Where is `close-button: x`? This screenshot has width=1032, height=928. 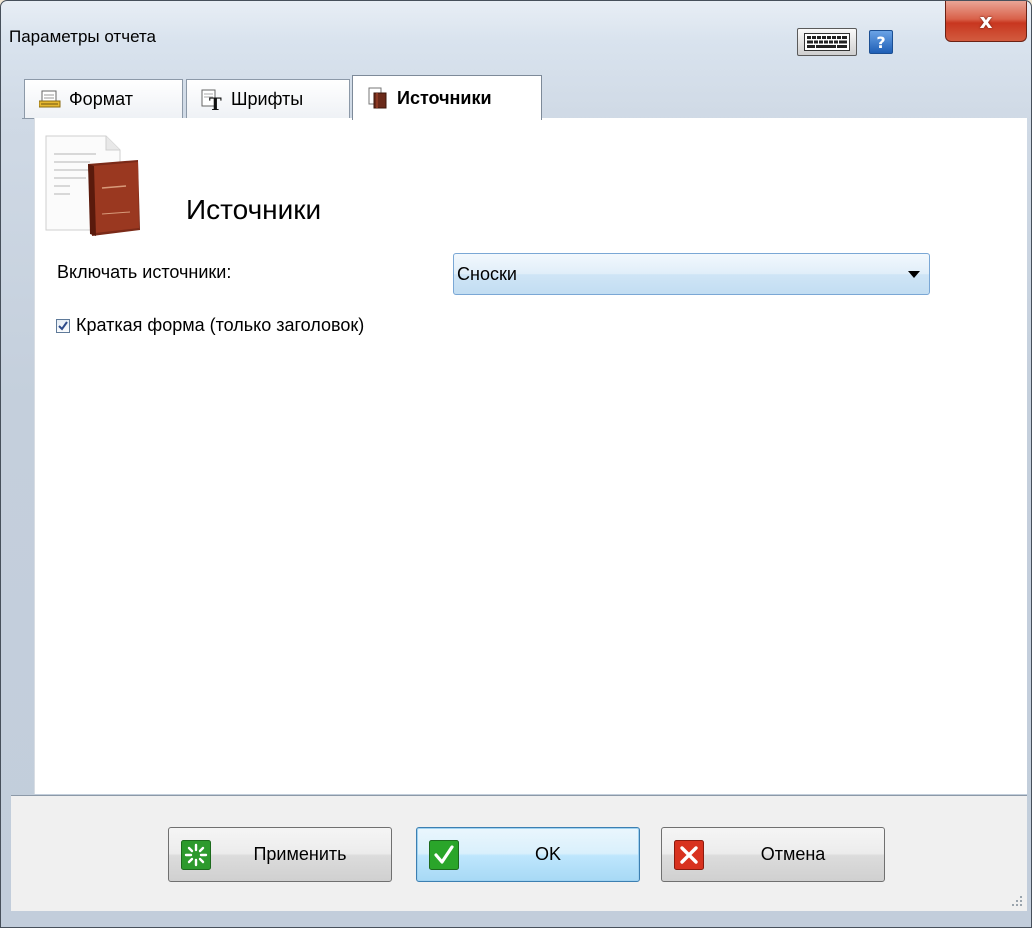 close-button: x is located at coordinates (986, 21).